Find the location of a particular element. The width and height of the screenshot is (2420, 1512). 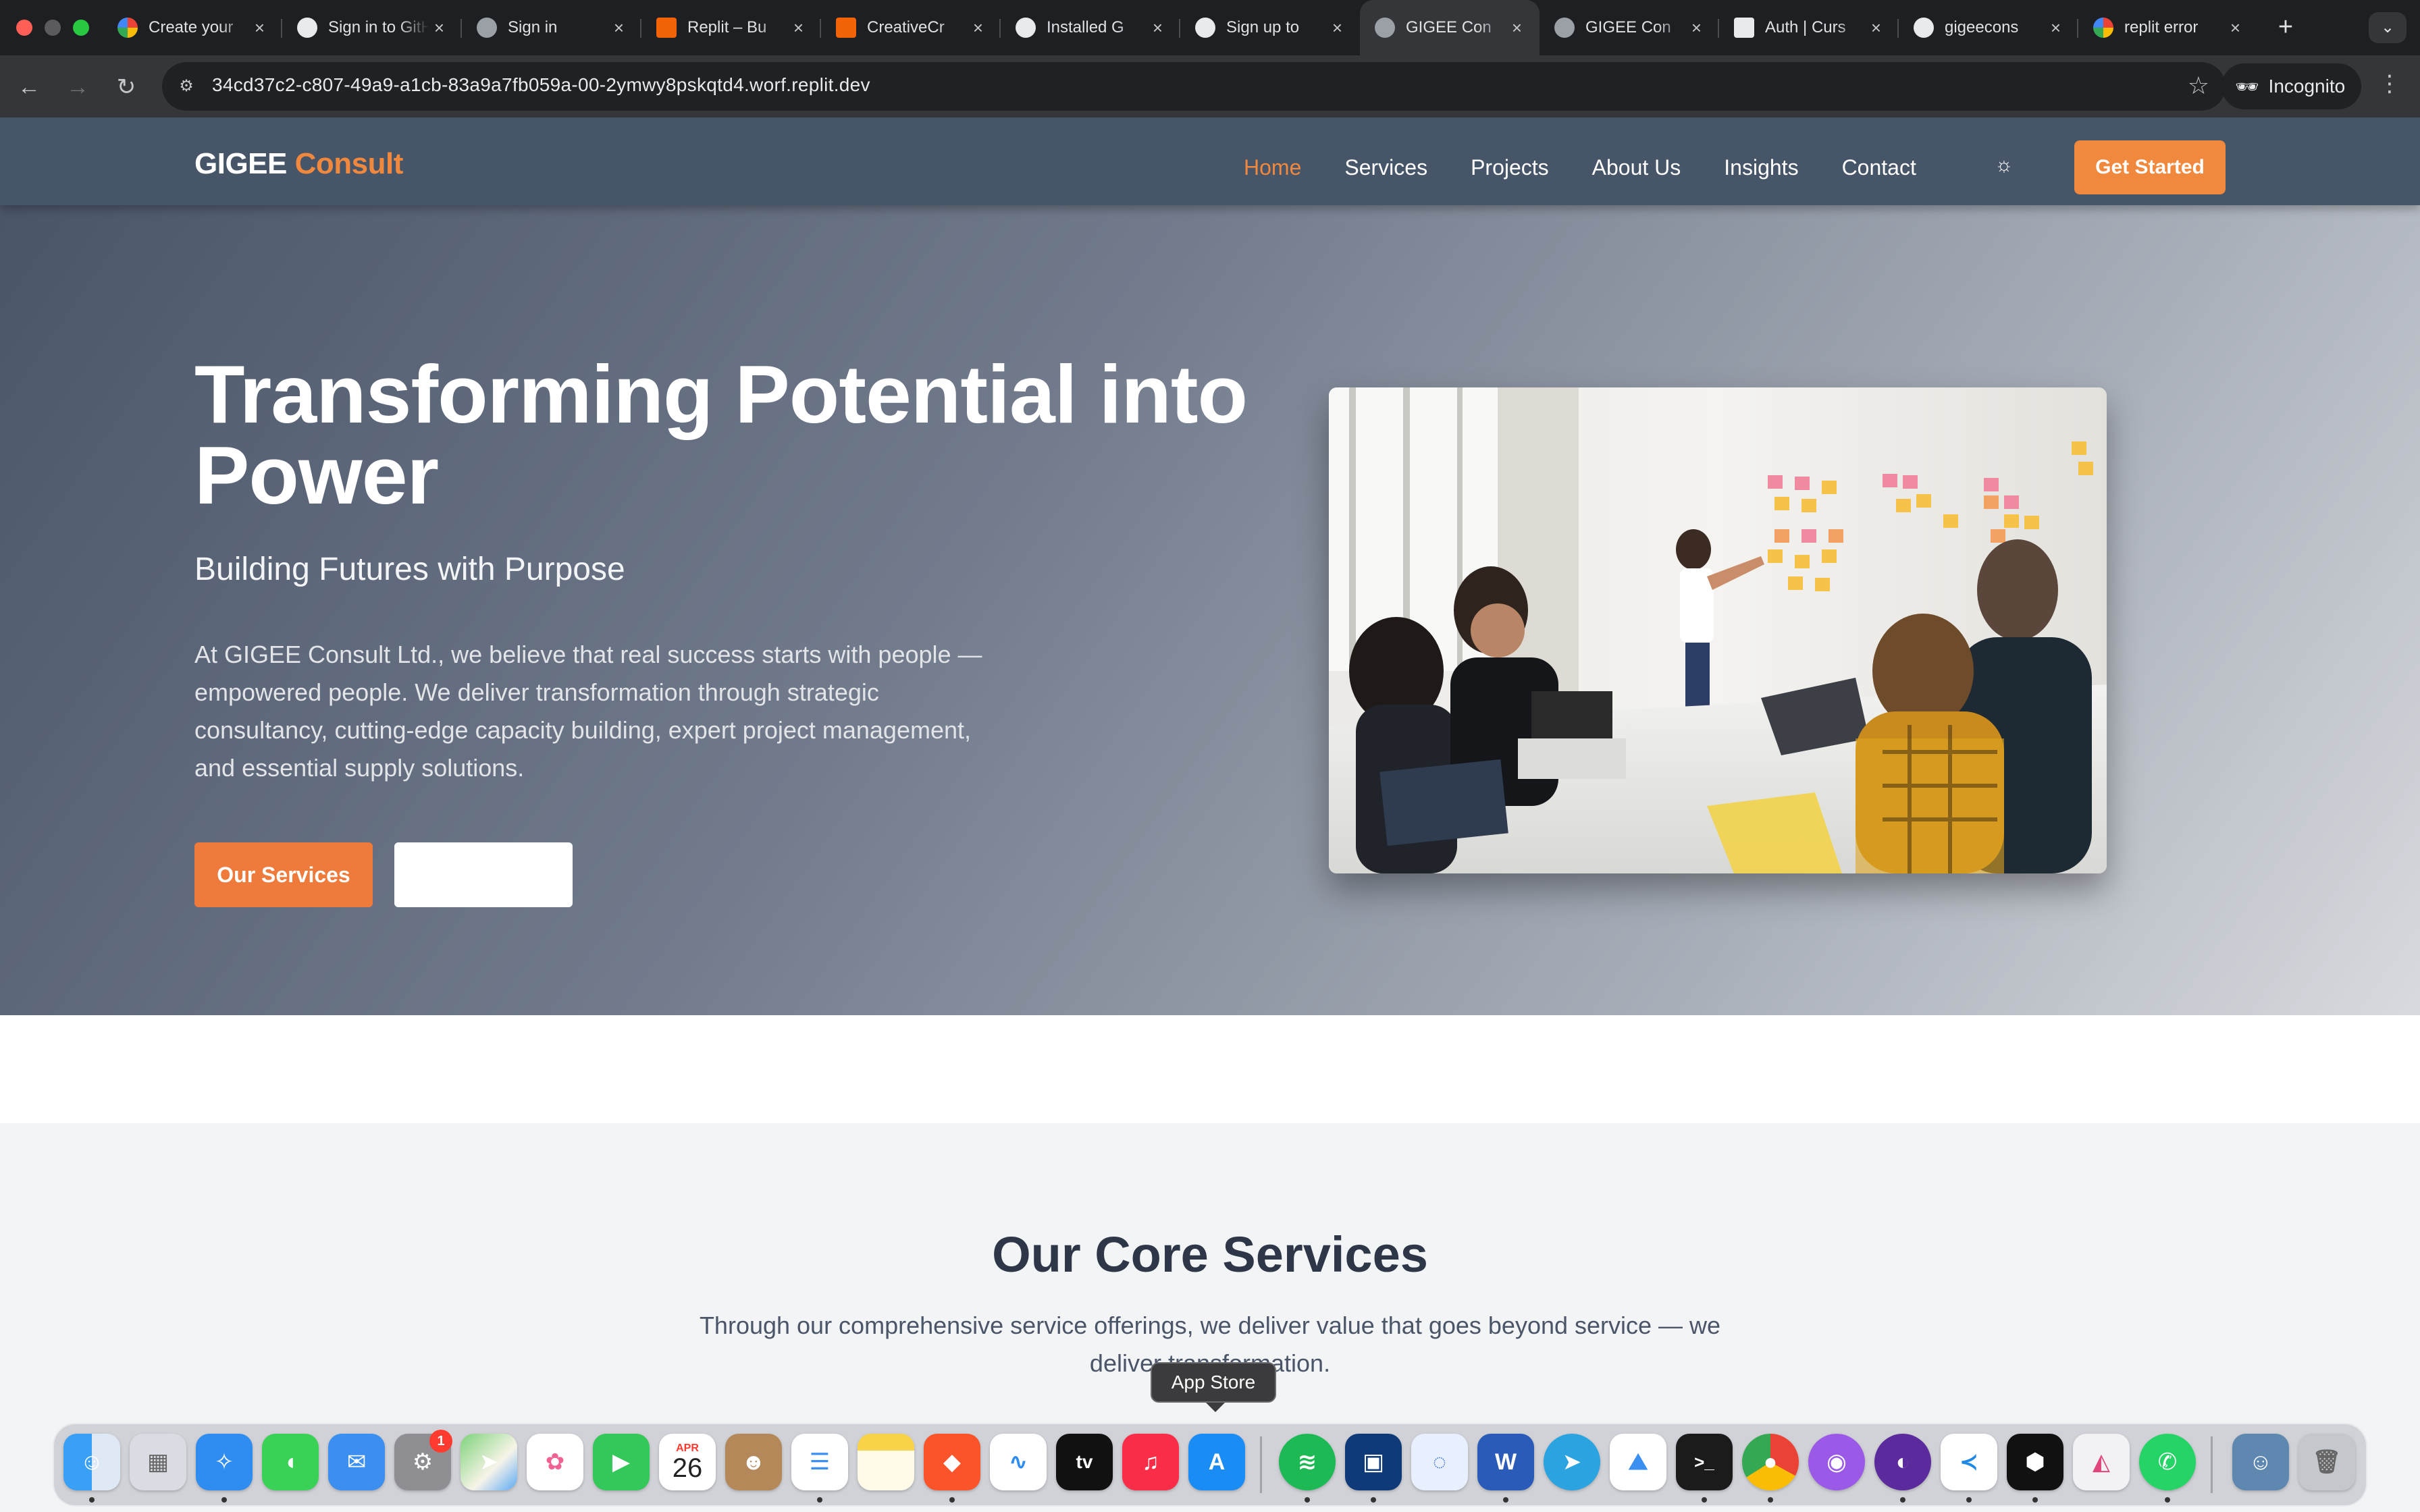

zoom-window-button is located at coordinates (81, 28).